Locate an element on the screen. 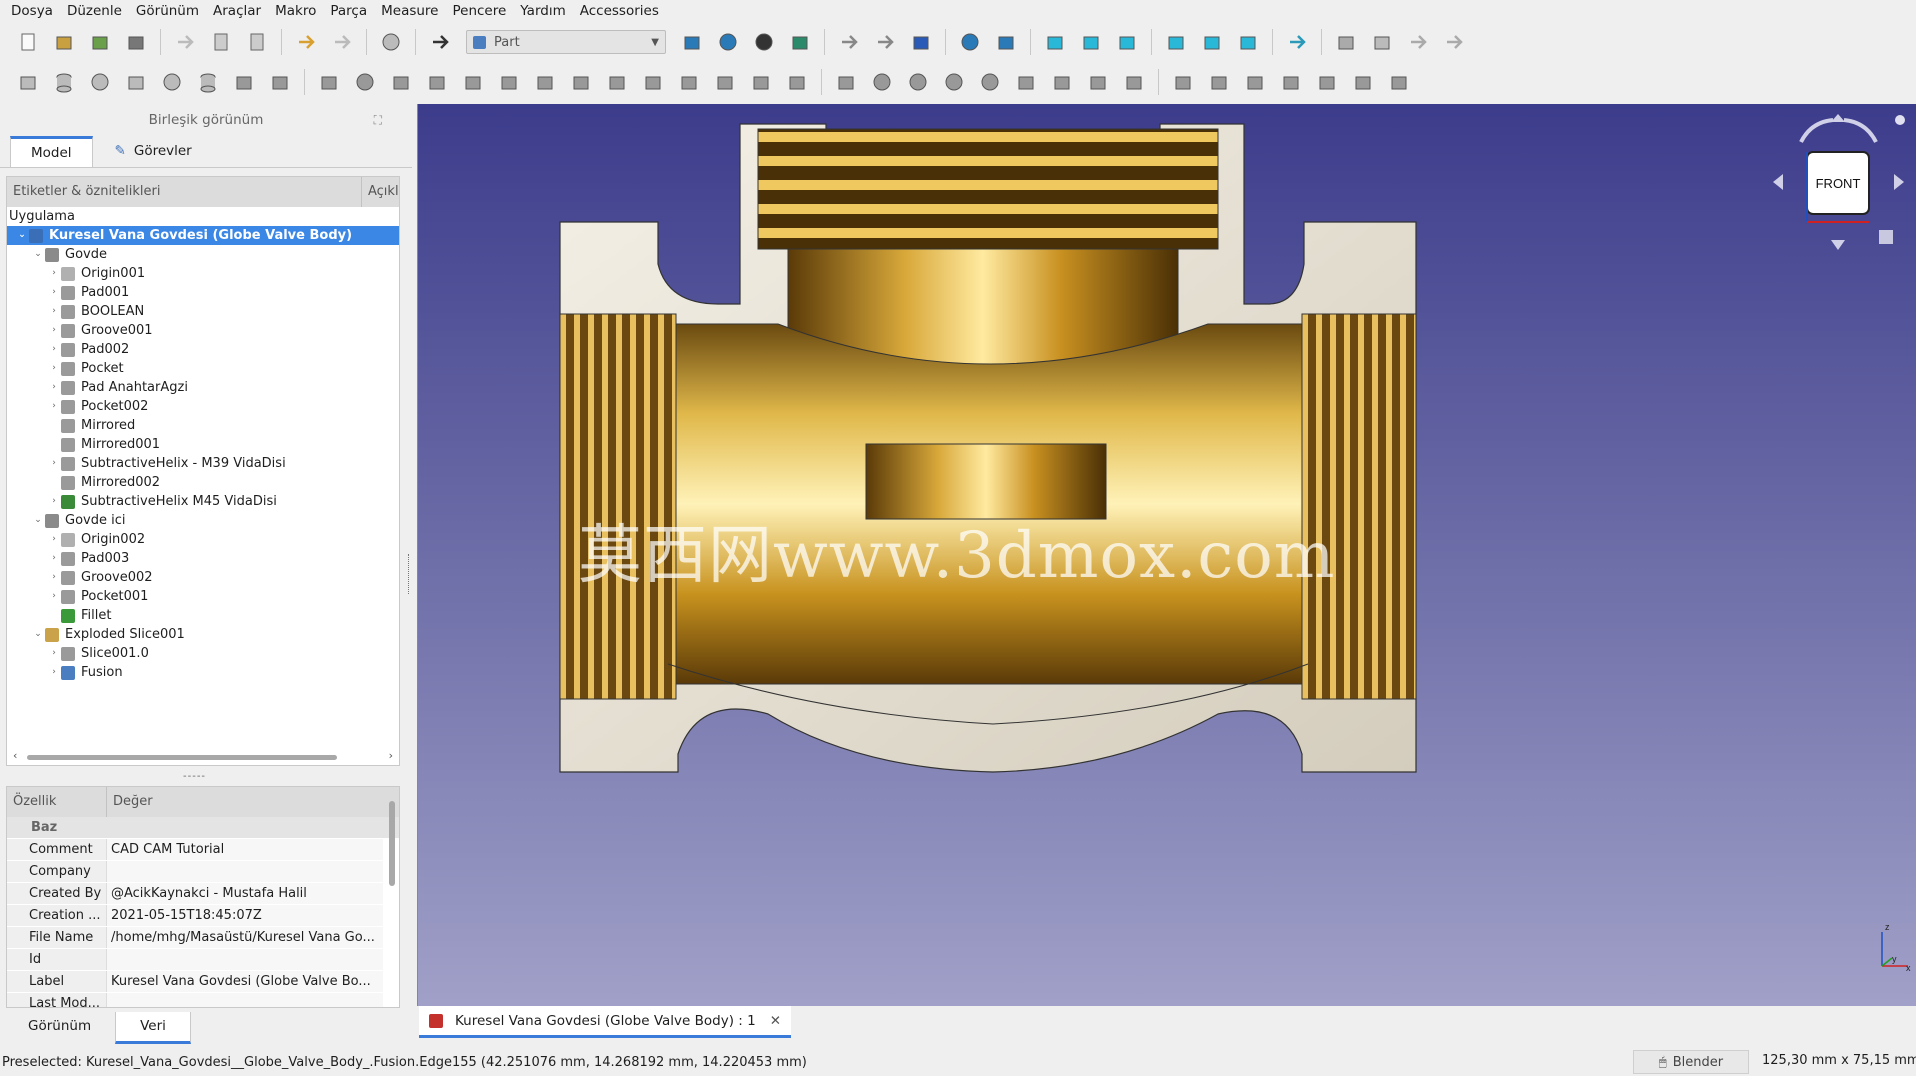  close-icon: ✕ is located at coordinates (775, 1021).